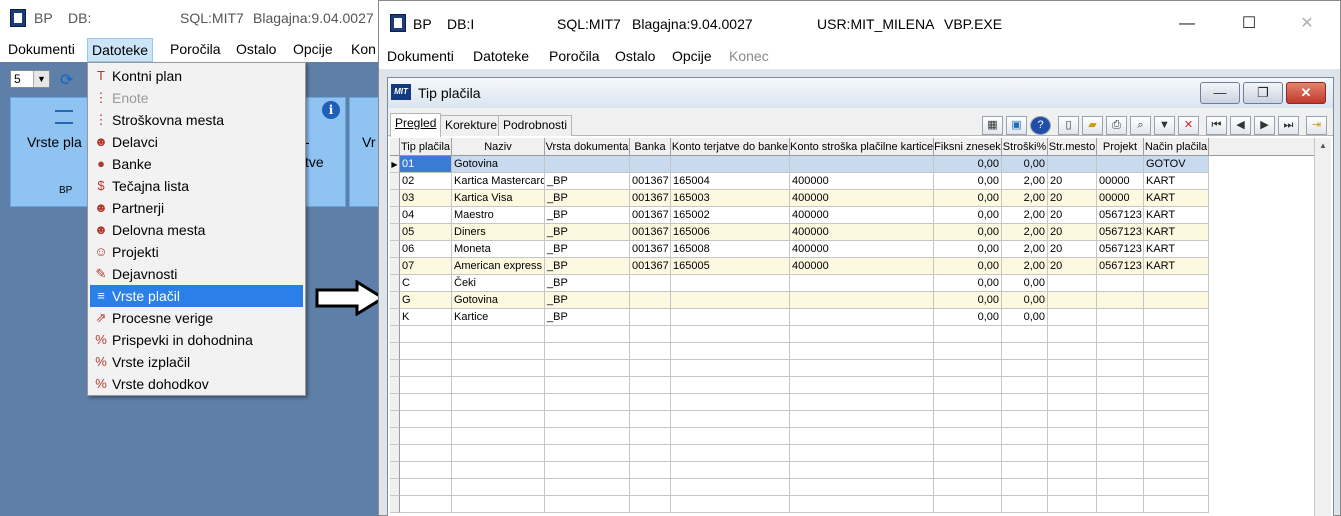 This screenshot has height=516, width=1341. I want to click on search-icon: ⌕, so click(1140, 125).